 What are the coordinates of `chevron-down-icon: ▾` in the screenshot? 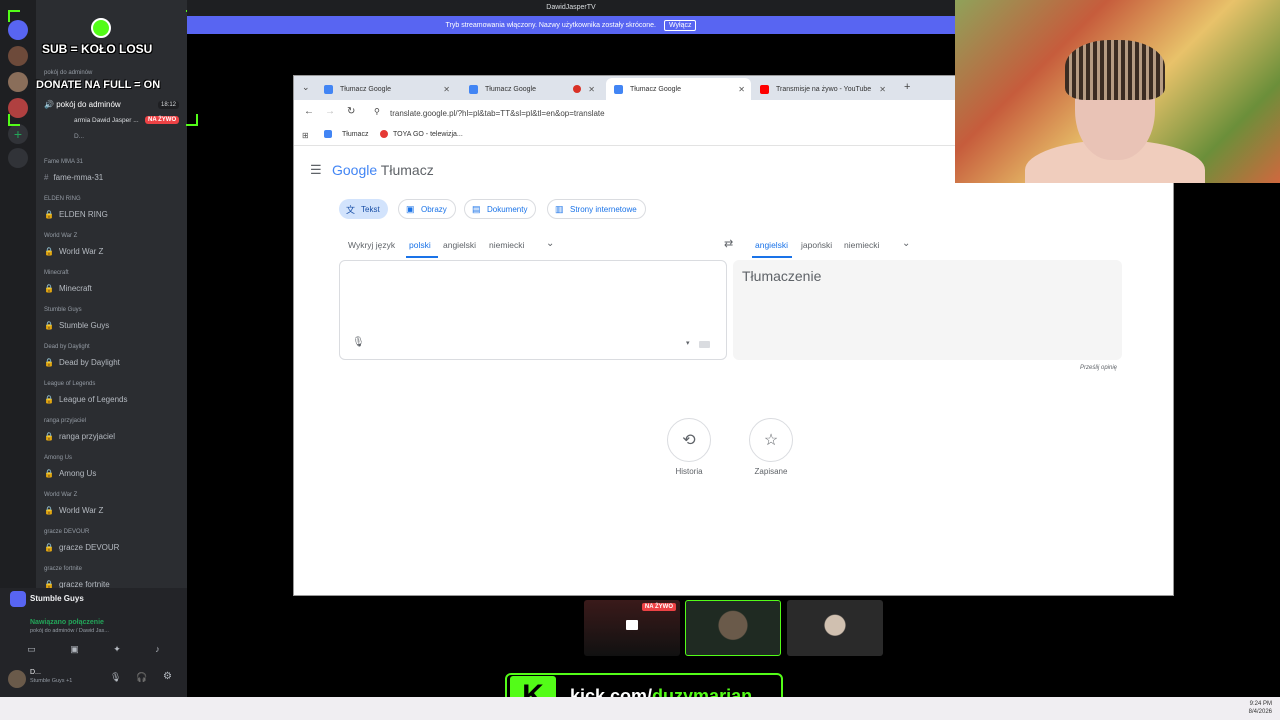 It's located at (688, 343).